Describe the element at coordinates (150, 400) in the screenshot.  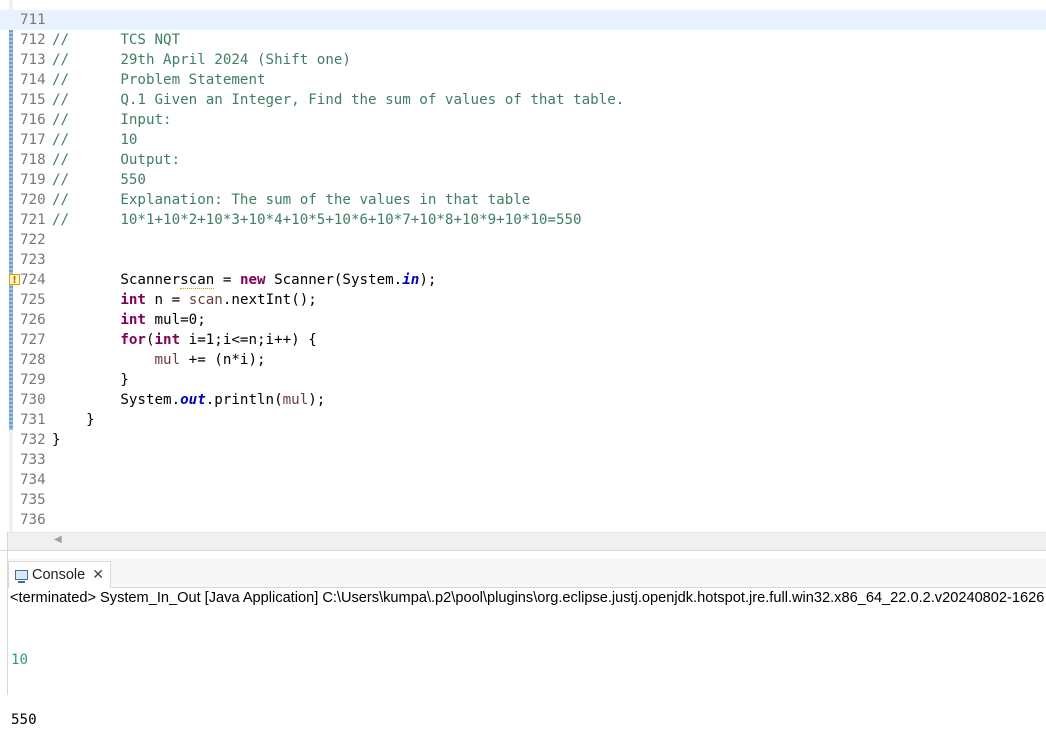
I see `code-token: System.` at that location.